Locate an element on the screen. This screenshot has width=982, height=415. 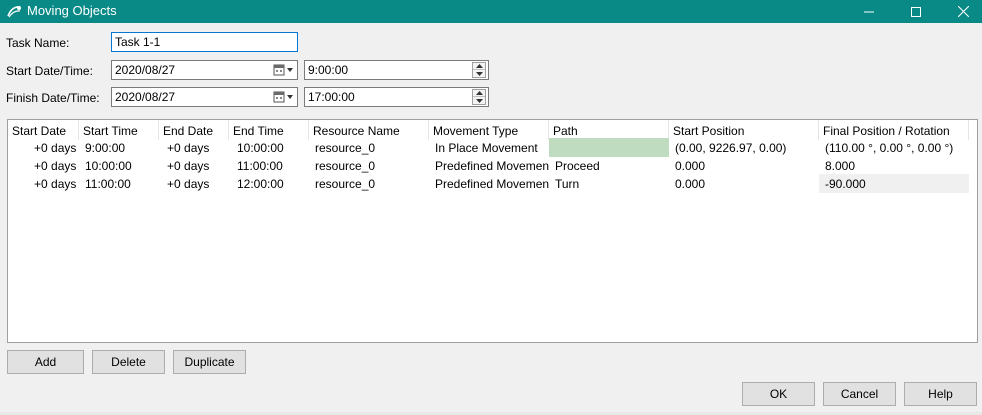
column-header-start-time: Start Time is located at coordinates (119, 130).